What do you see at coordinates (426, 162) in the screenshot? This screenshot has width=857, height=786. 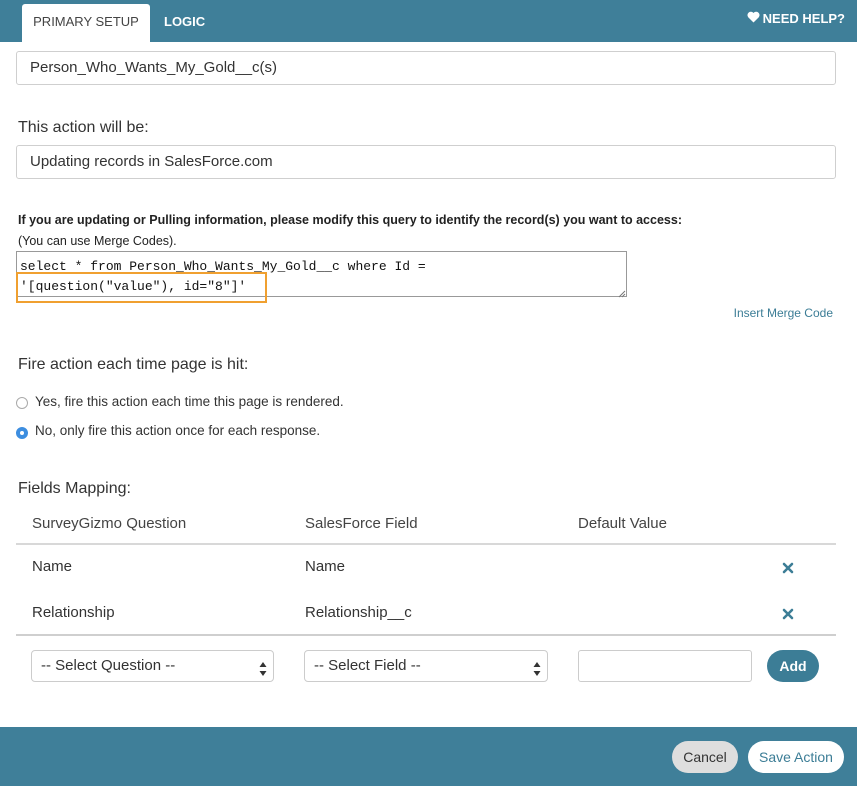 I see `action-type-field: Updating records in SalesForce.com` at bounding box center [426, 162].